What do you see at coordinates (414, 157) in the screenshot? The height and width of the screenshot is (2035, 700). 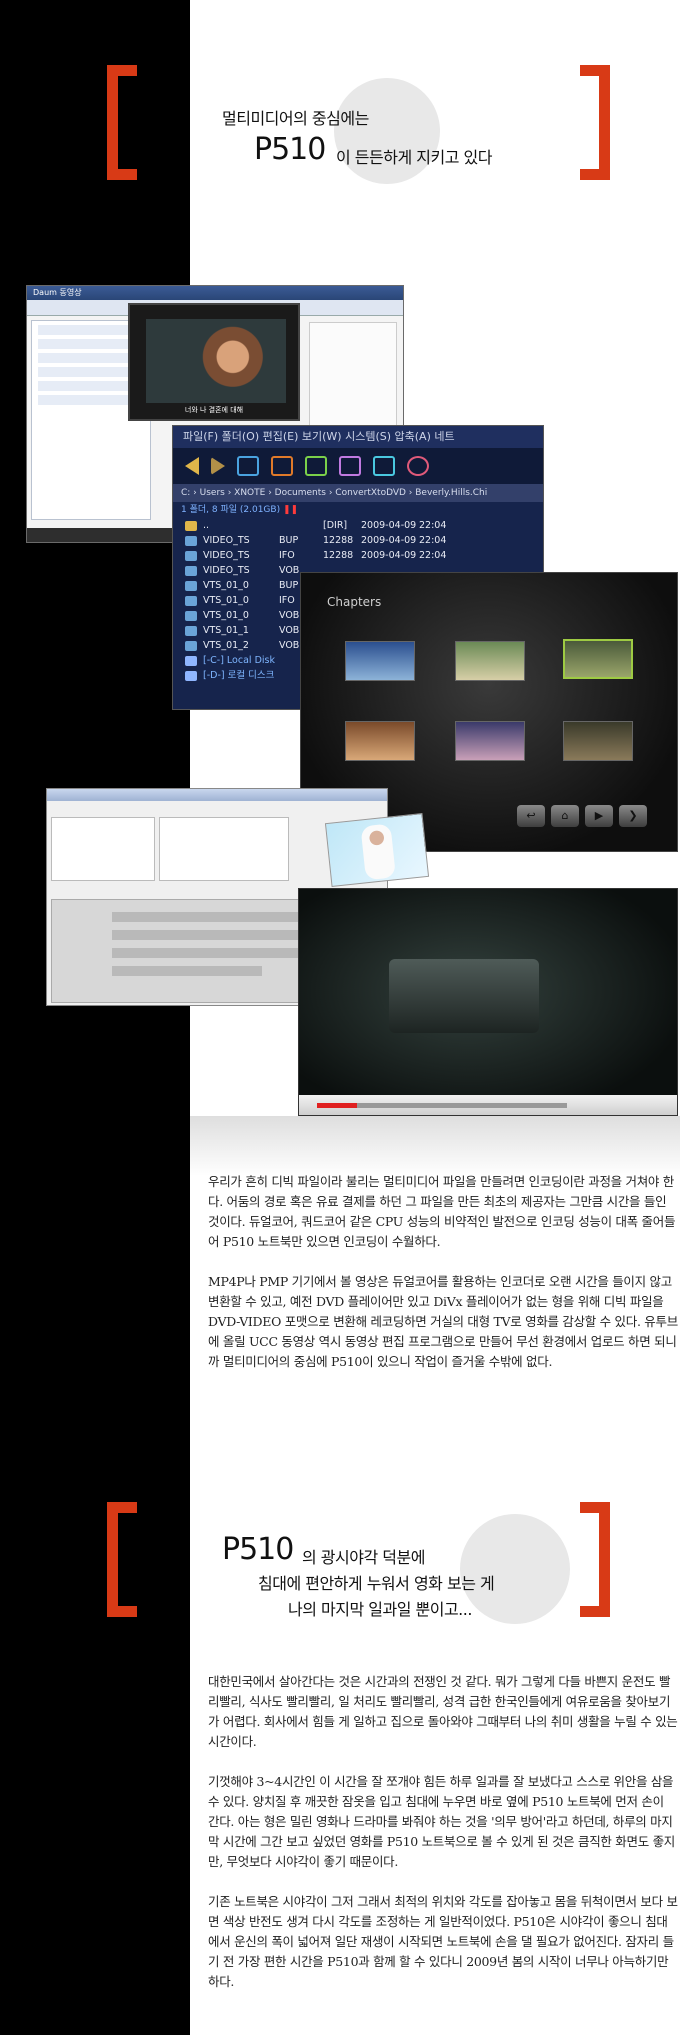 I see `section1-tail: 이 든든하게 지키고 있다` at bounding box center [414, 157].